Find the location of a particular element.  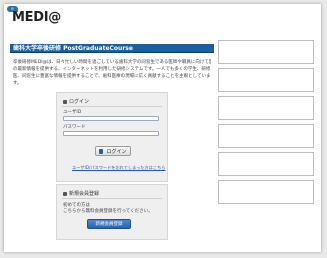

user-id-input is located at coordinates (111, 118).